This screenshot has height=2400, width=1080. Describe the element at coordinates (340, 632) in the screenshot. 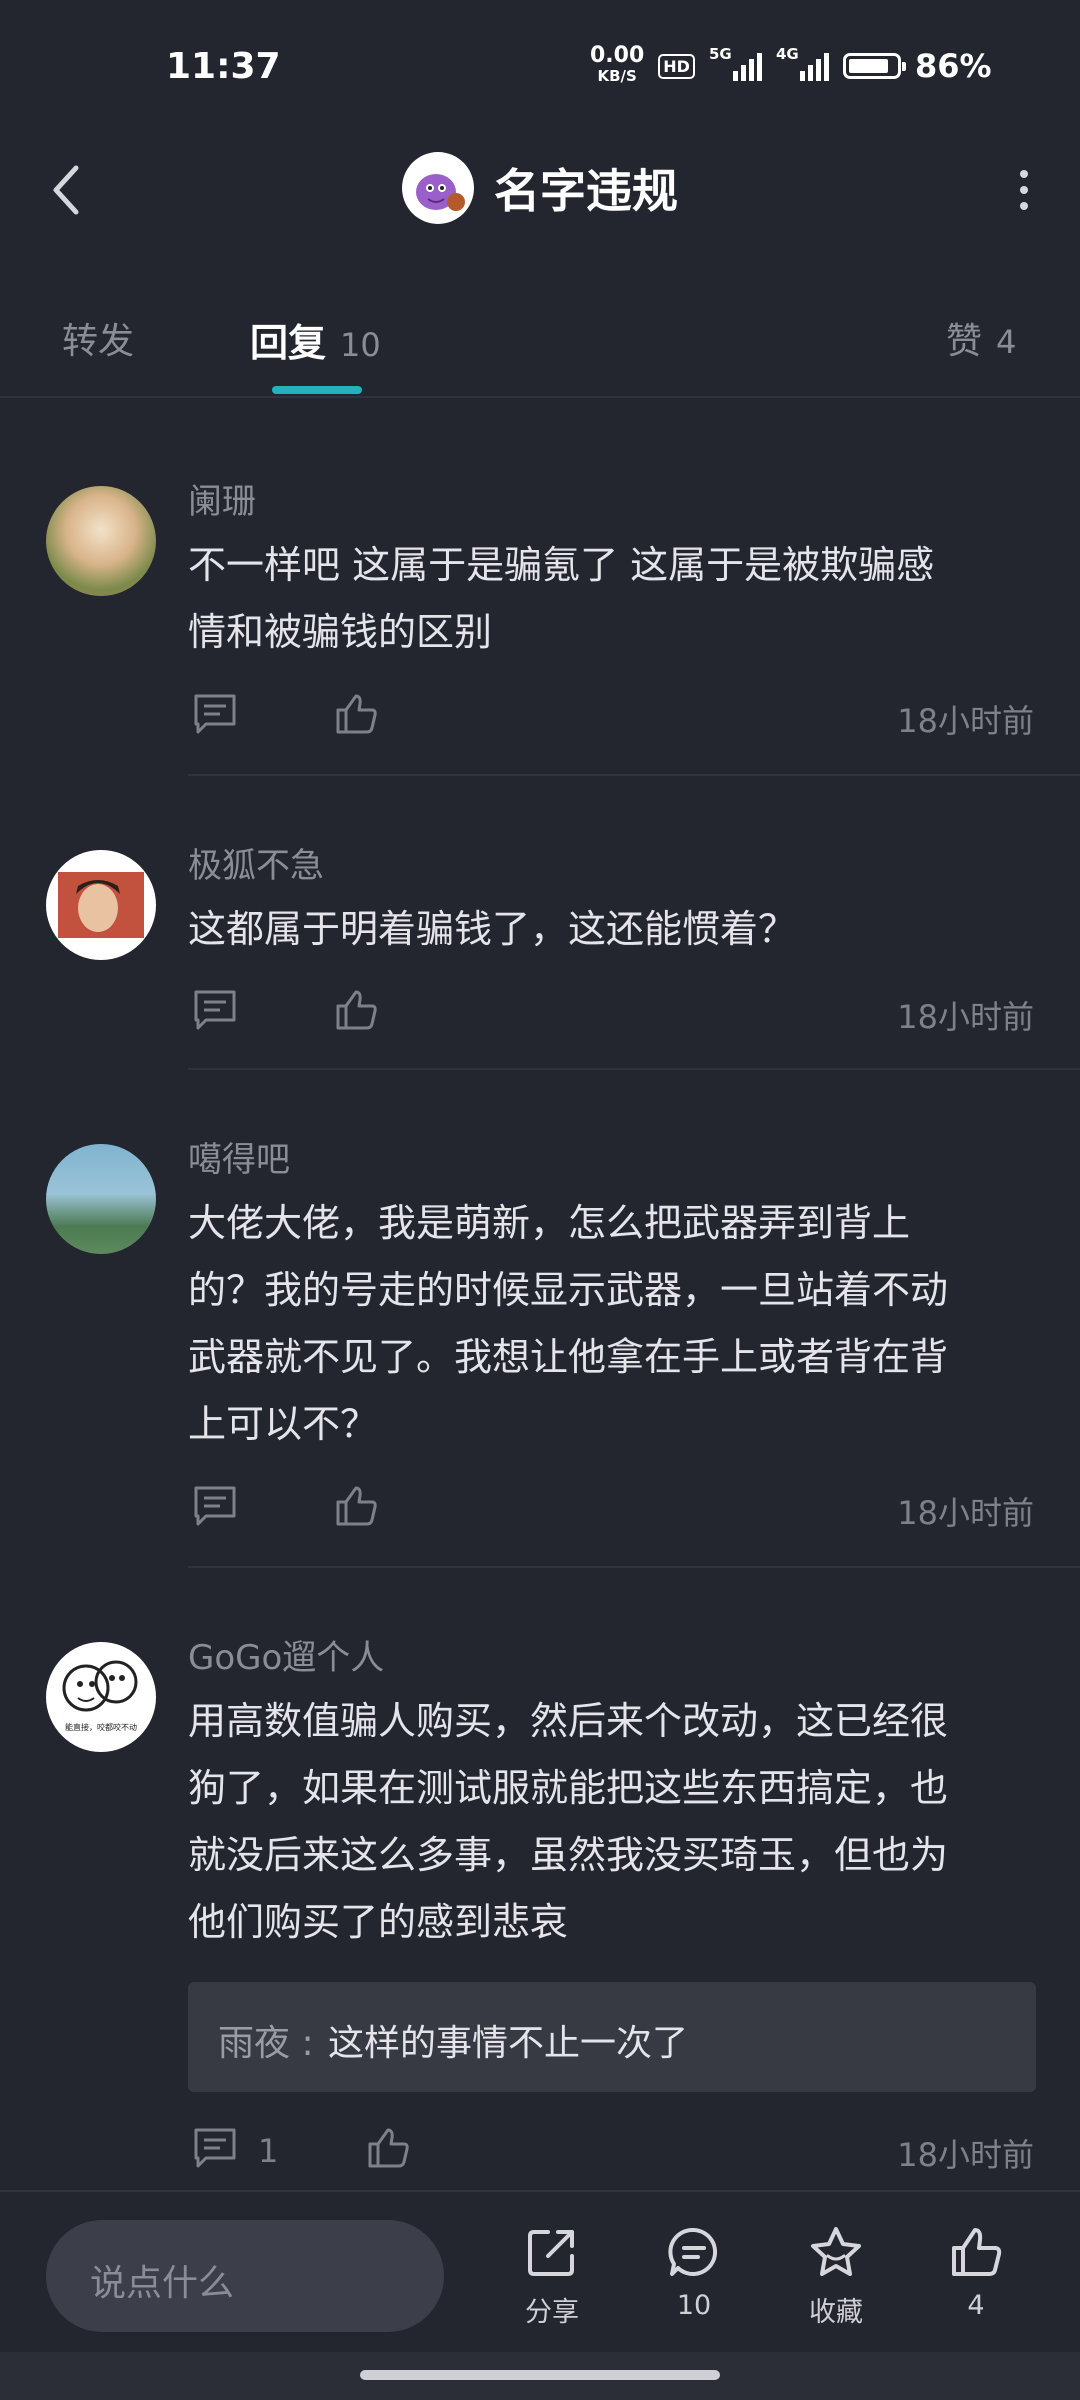

I see `comment-text-line: 情和被骗钱的区别` at that location.